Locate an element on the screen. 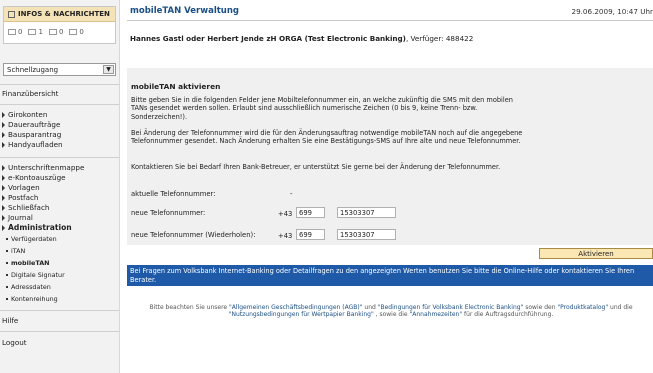  activate-button: Aktivieren is located at coordinates (596, 253).